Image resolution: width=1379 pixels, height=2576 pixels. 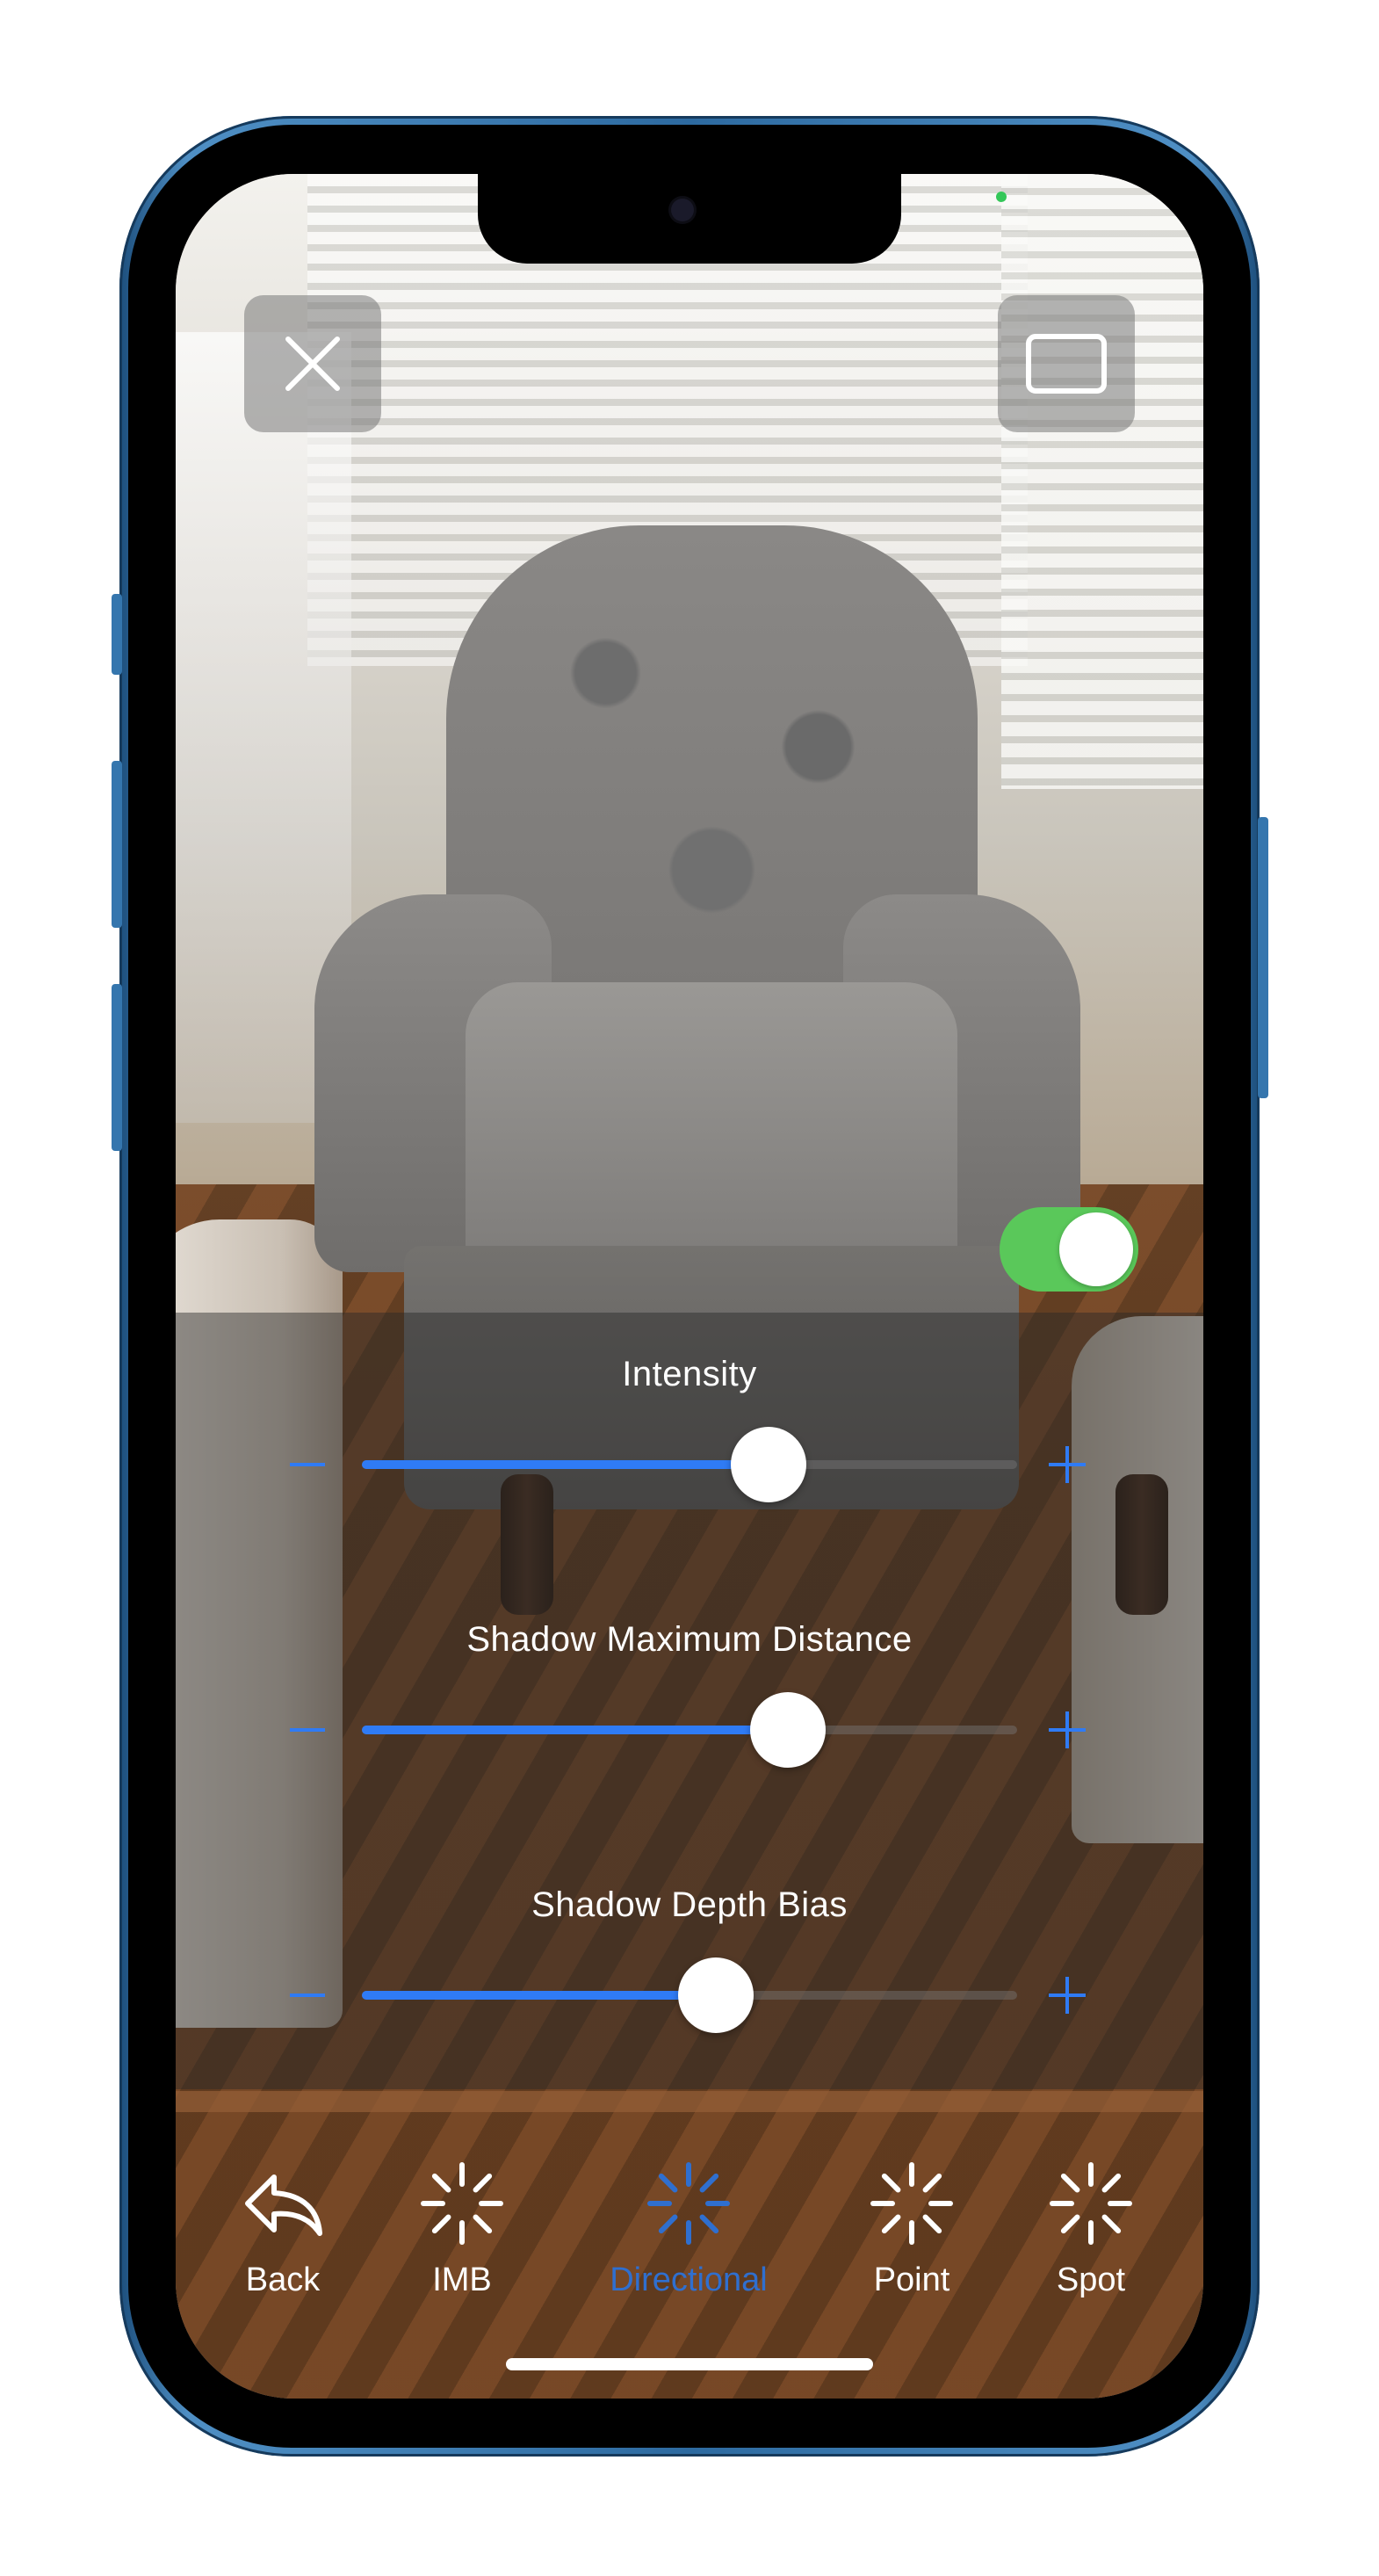 I want to click on tab-spot: Spot, so click(x=1091, y=2229).